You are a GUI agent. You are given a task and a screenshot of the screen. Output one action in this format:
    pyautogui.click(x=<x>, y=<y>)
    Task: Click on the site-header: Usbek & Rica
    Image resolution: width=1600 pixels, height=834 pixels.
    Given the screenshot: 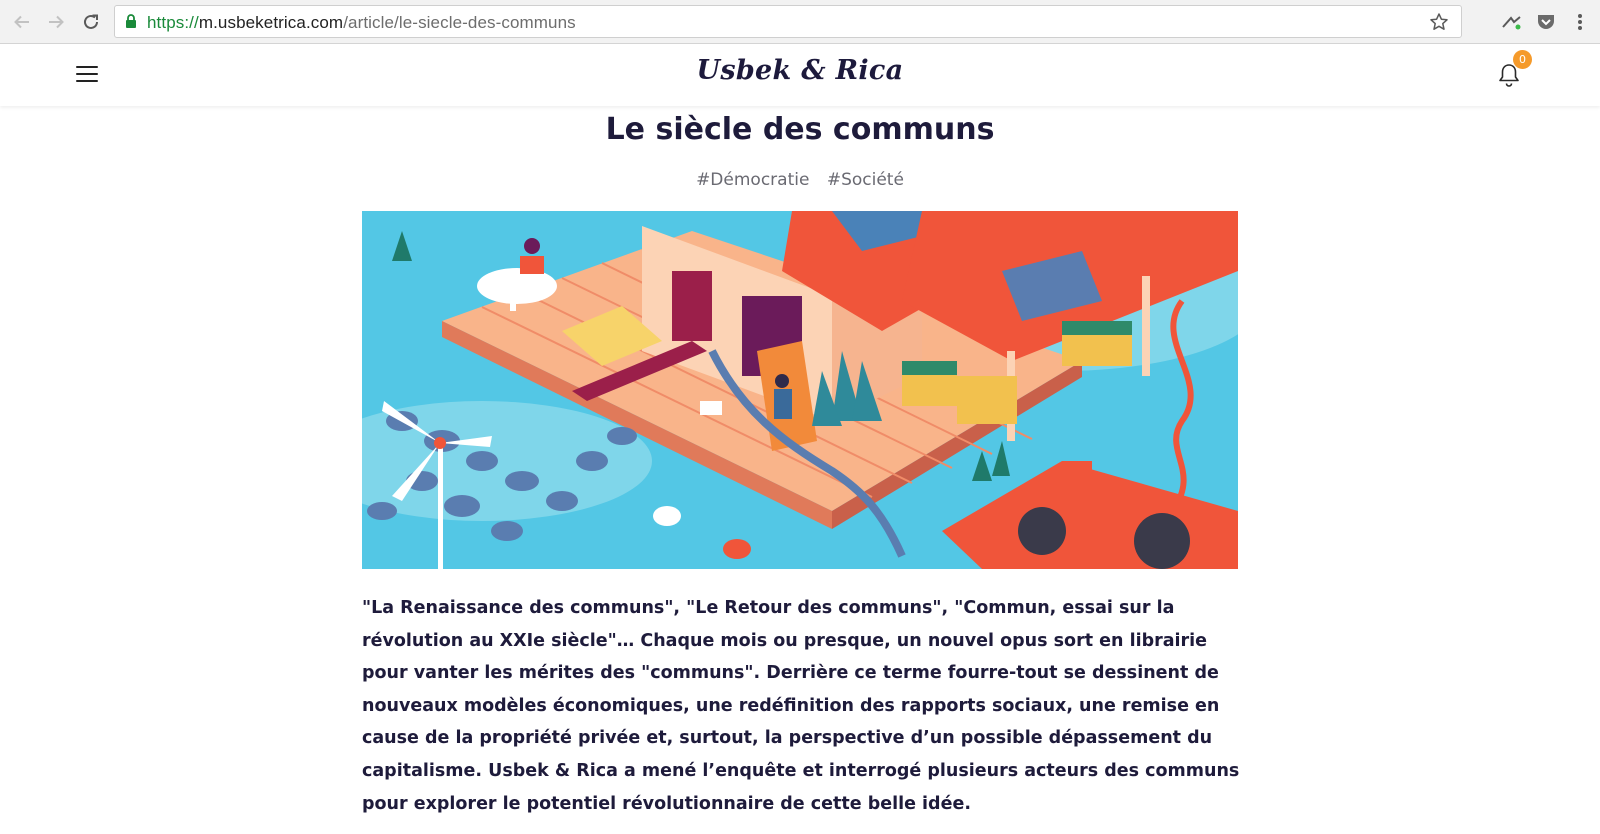 What is the action you would take?
    pyautogui.click(x=800, y=75)
    